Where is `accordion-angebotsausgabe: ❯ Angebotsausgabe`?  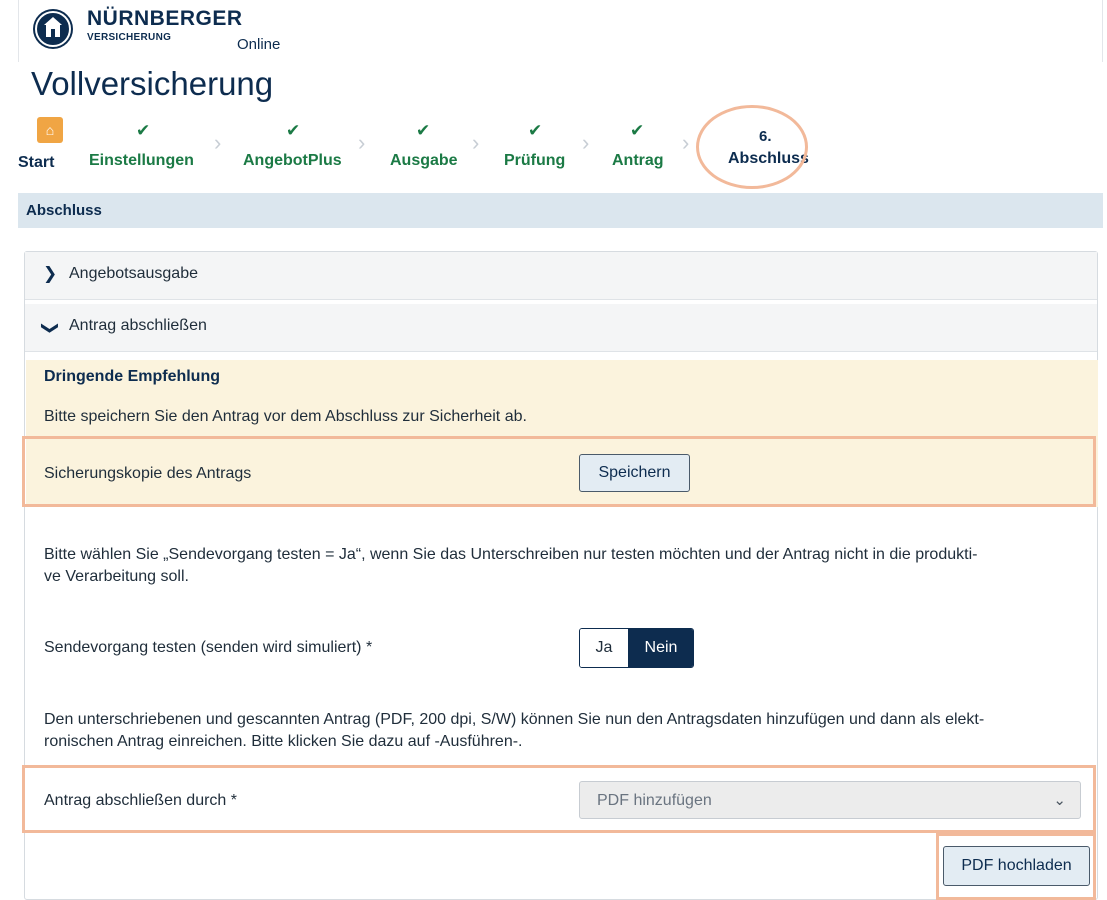 accordion-angebotsausgabe: ❯ Angebotsausgabe is located at coordinates (561, 276).